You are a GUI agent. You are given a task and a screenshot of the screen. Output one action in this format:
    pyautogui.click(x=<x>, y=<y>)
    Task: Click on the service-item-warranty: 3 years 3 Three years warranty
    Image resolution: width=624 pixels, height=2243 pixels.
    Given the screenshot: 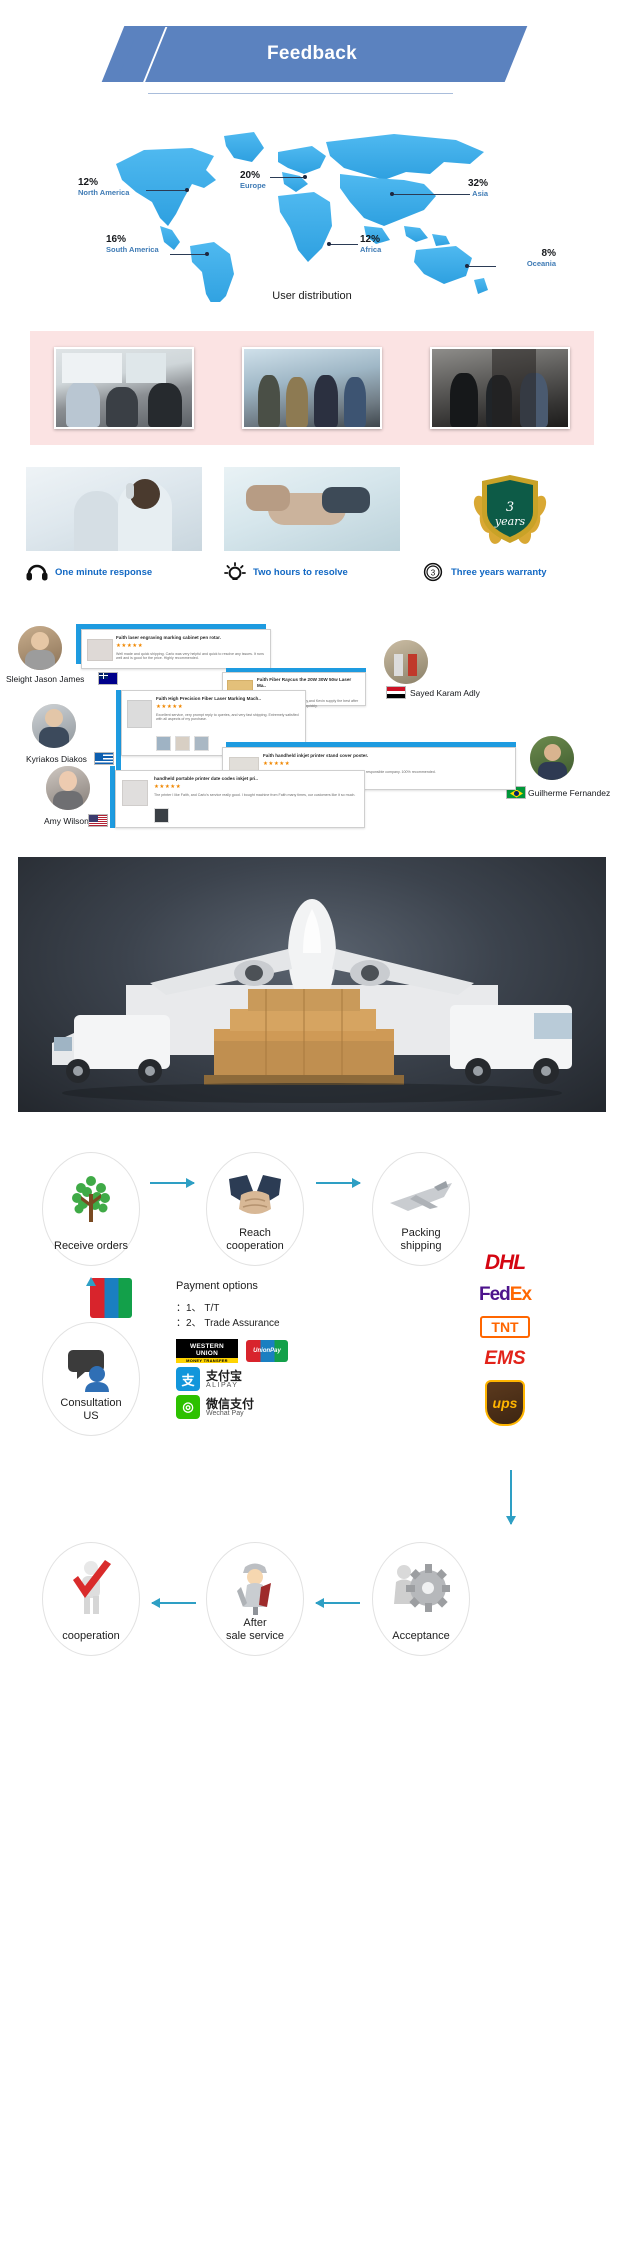 What is the action you would take?
    pyautogui.click(x=510, y=524)
    